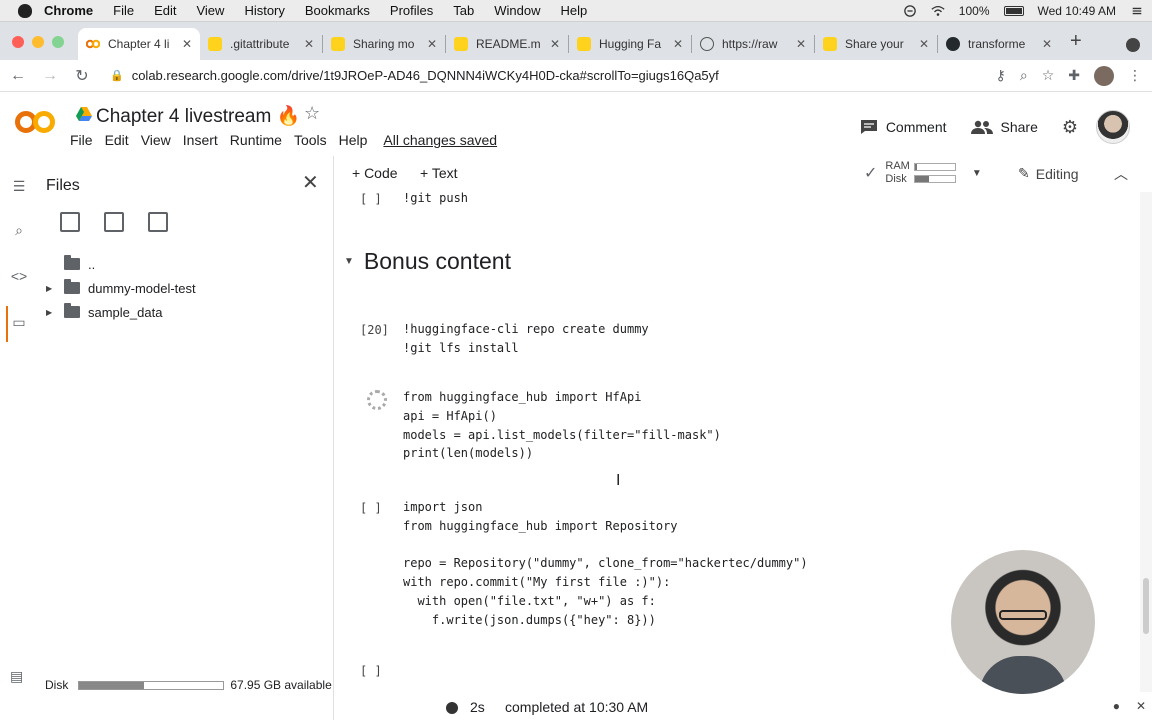 This screenshot has width=1152, height=720. I want to click on lock-icon: 🔒, so click(117, 75).